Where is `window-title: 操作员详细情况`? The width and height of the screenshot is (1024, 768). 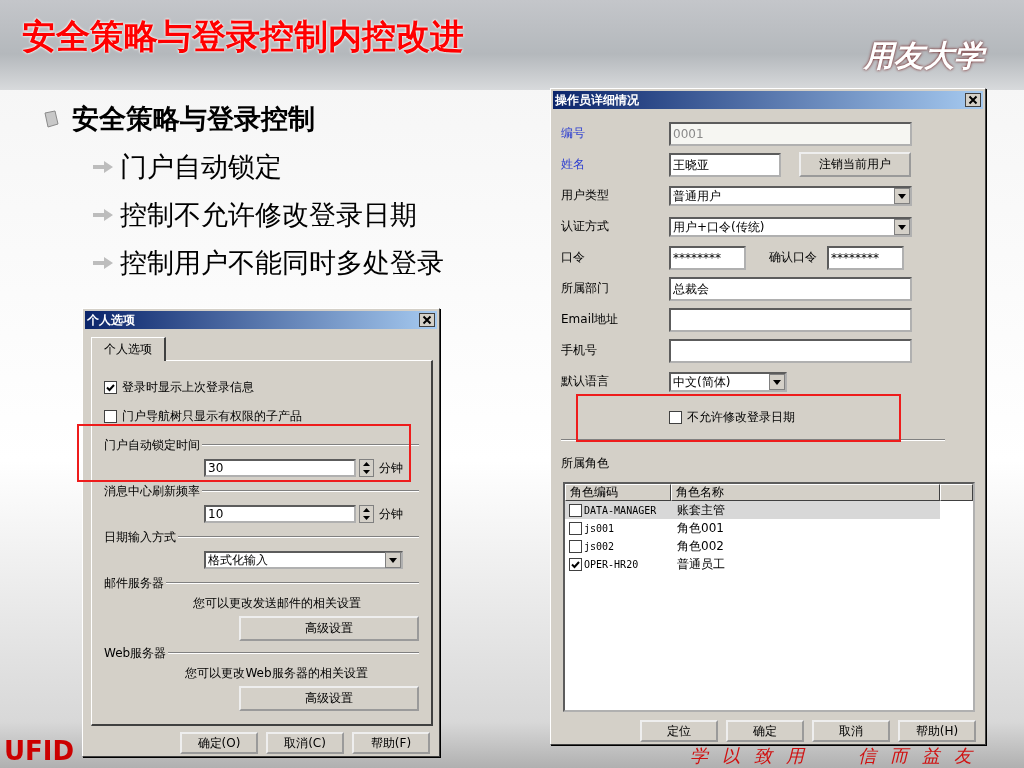
window-title: 操作员详细情况 is located at coordinates (597, 100).